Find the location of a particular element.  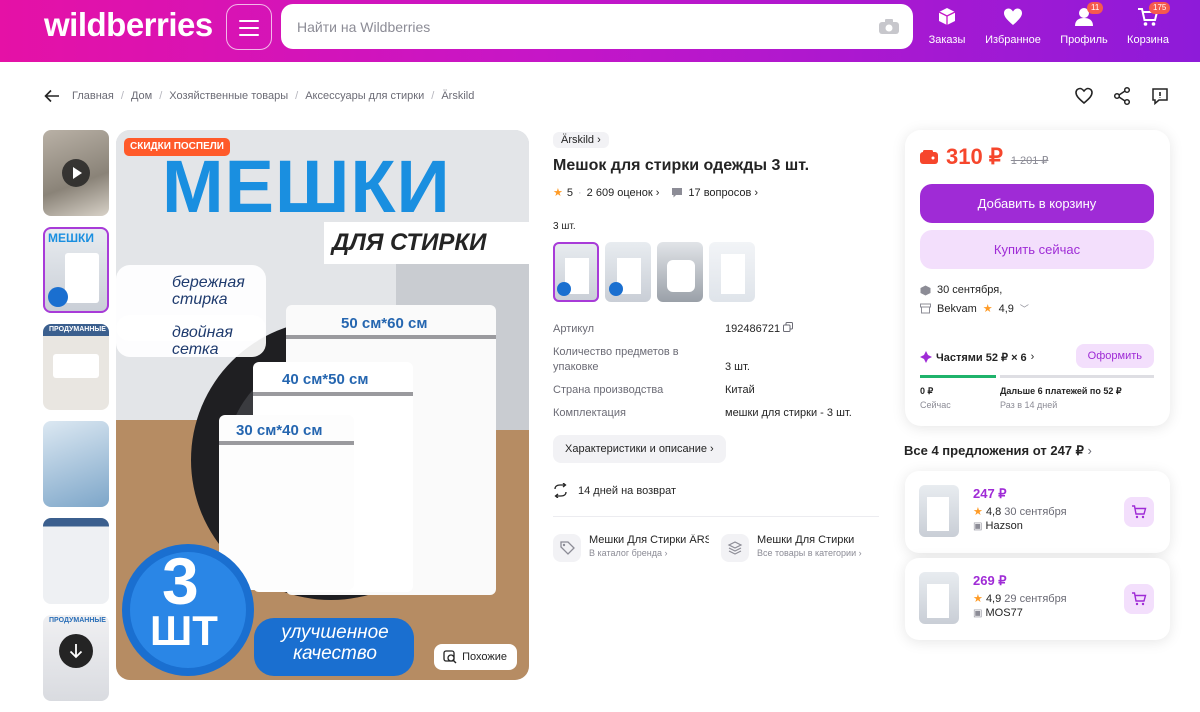

brand-catalog-sub-text: В каталог бренда is located at coordinates (626, 553).